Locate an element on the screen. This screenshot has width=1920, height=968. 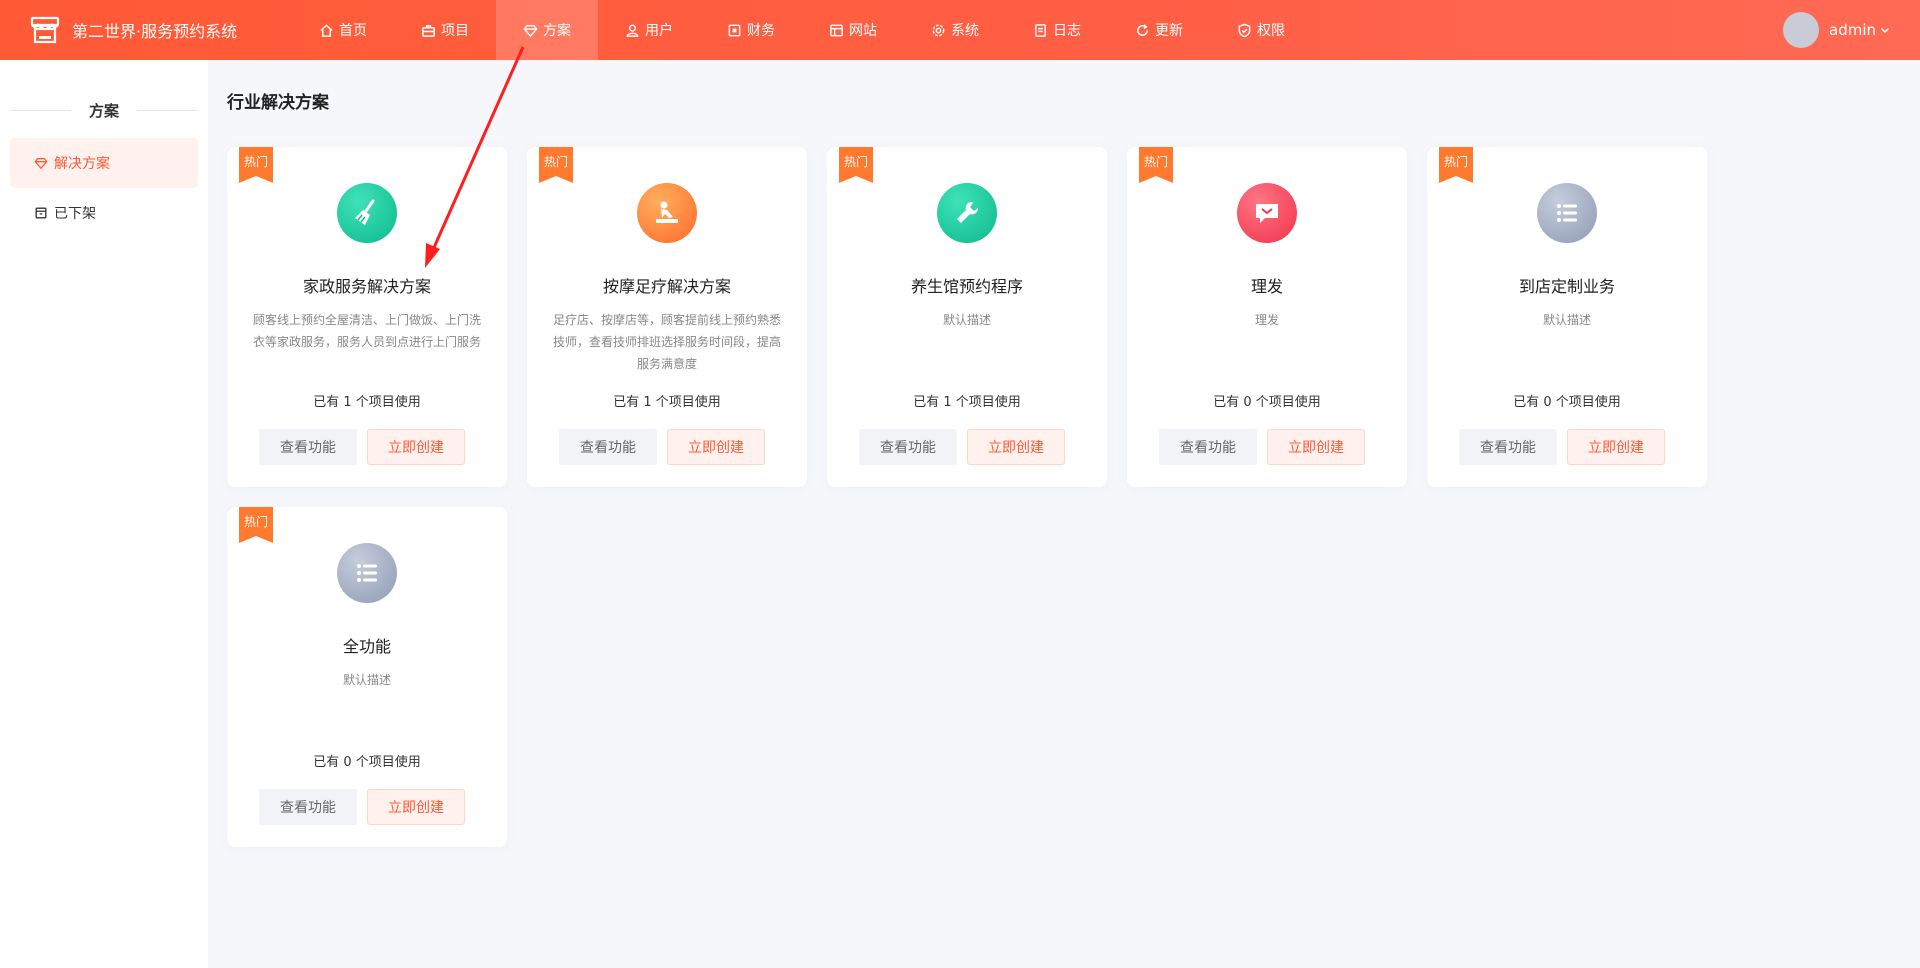
nav-finance: 财务 is located at coordinates (751, 30).